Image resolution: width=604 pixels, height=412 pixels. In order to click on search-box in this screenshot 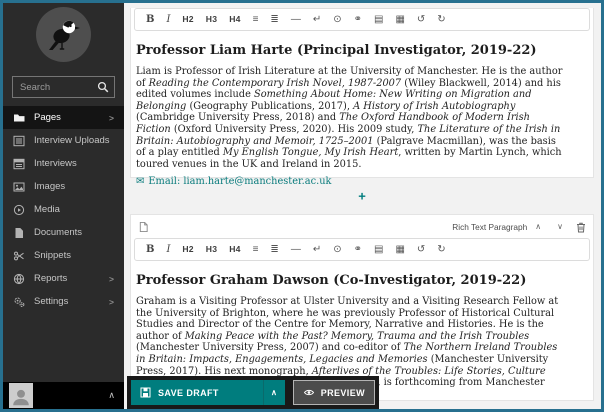, I will do `click(63, 87)`.